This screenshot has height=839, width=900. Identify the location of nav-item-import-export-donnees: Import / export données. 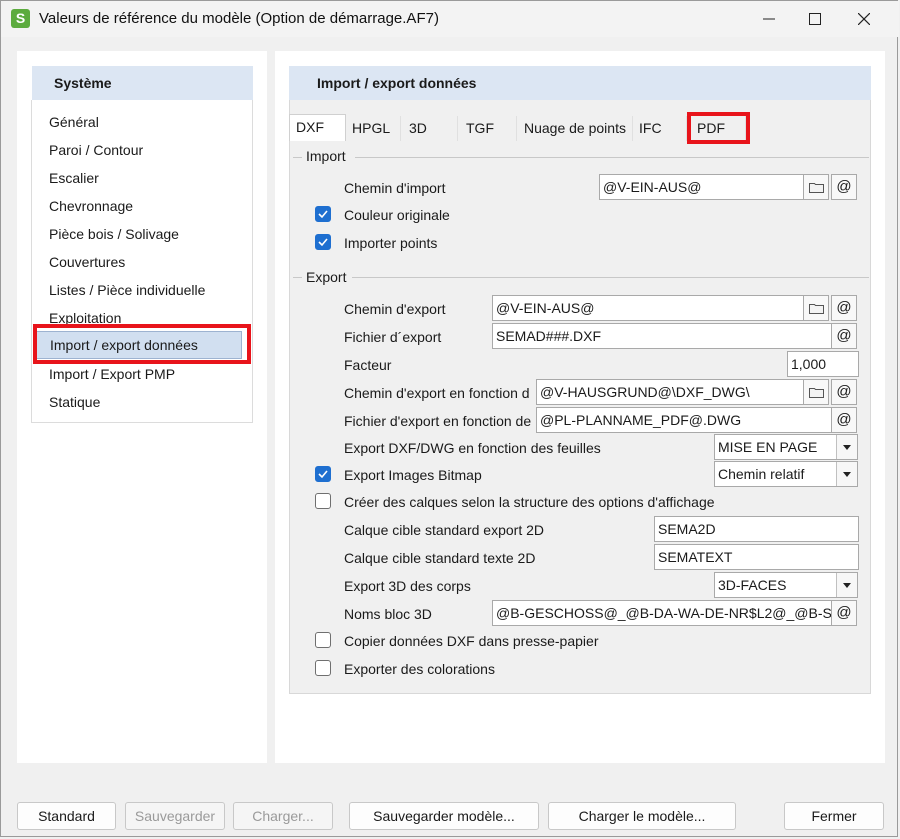
(137, 345).